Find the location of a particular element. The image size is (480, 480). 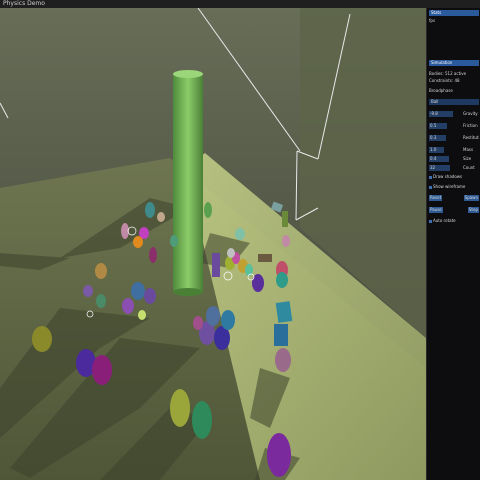

slider-row: 1.0 Mass is located at coordinates (454, 150).